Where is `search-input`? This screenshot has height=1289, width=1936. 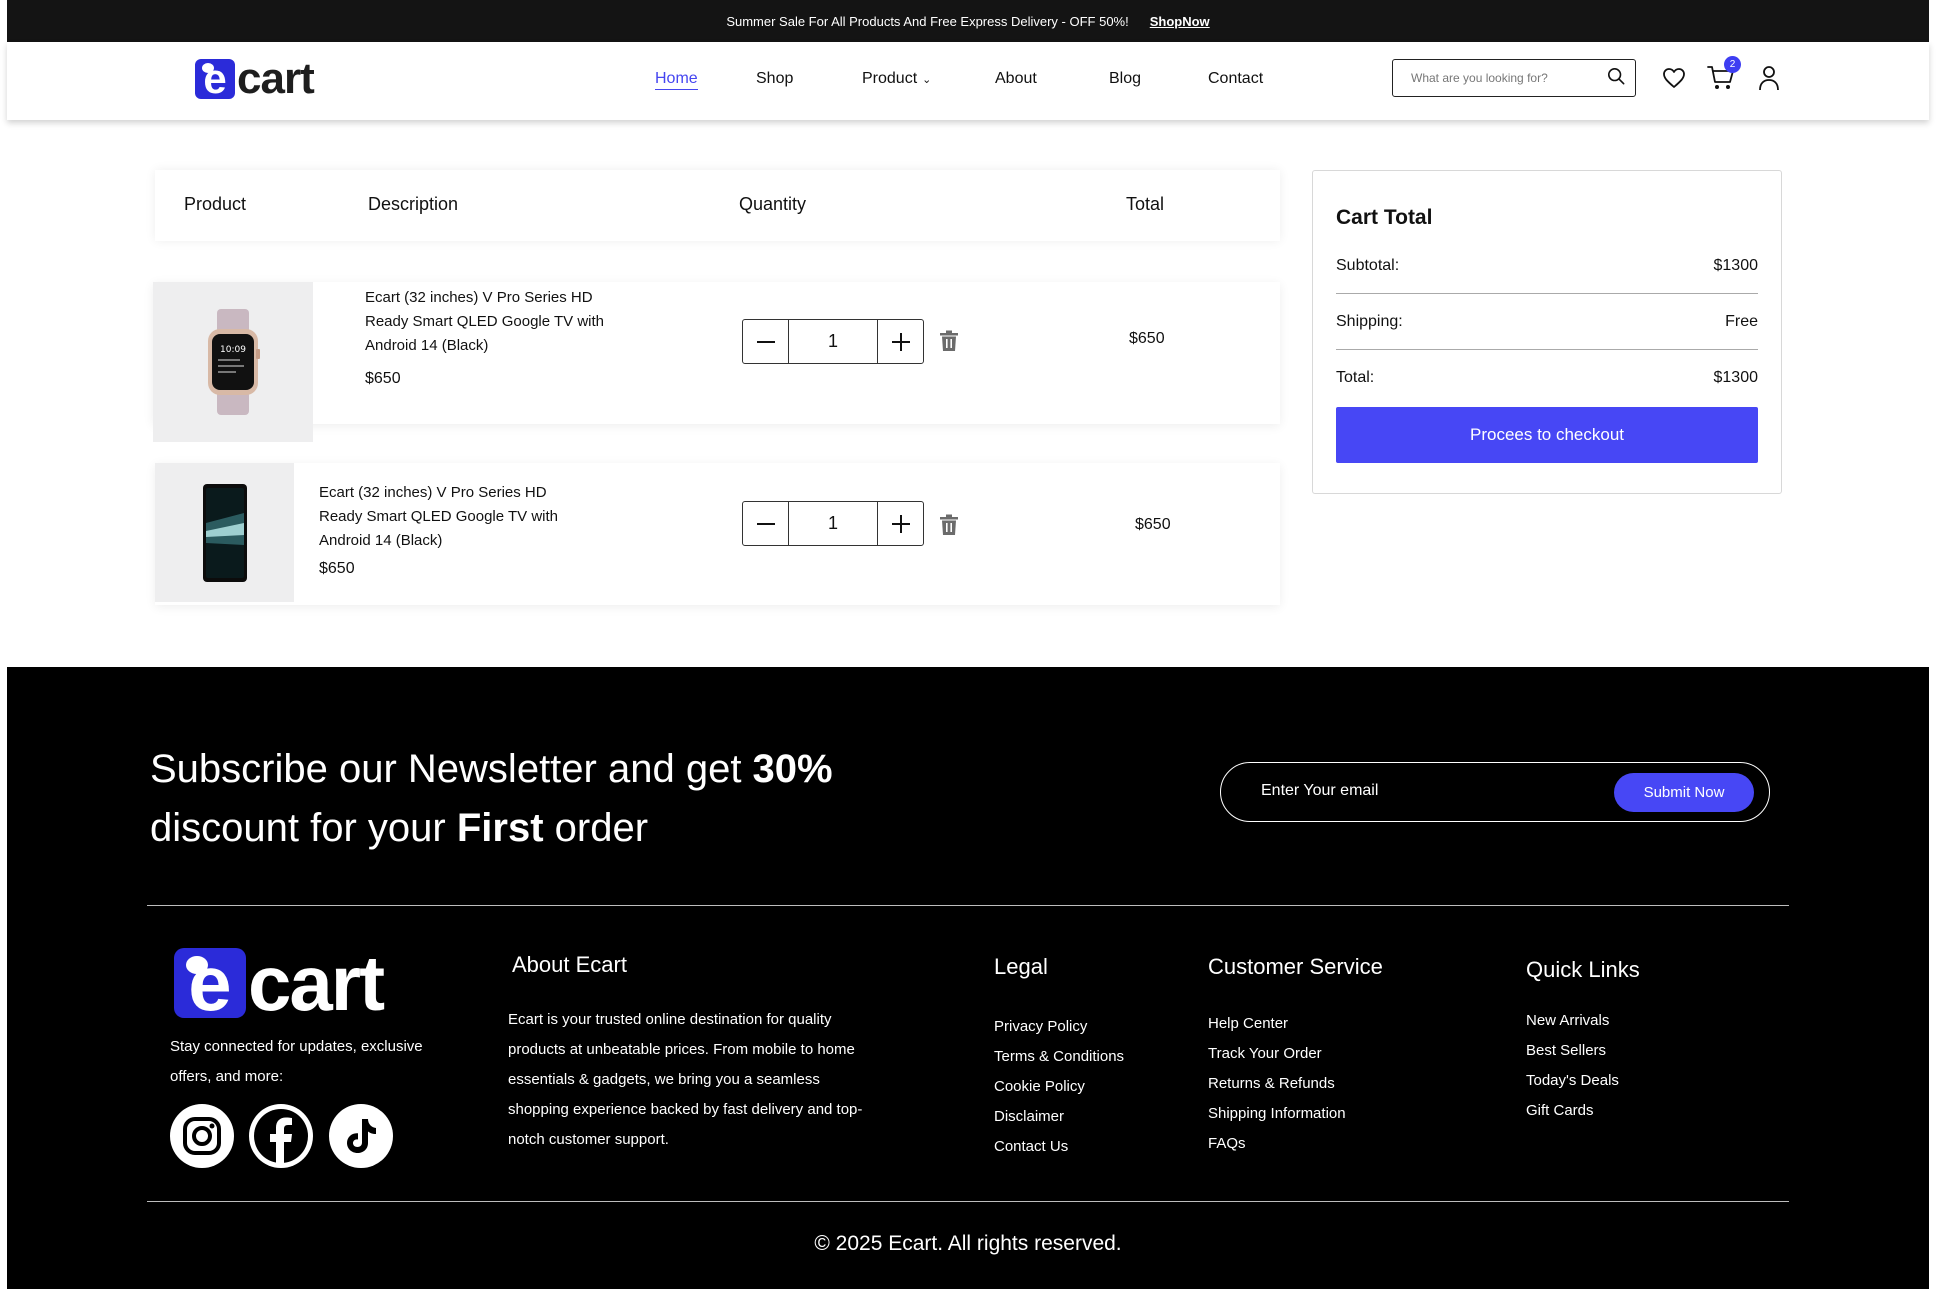 search-input is located at coordinates (1509, 78).